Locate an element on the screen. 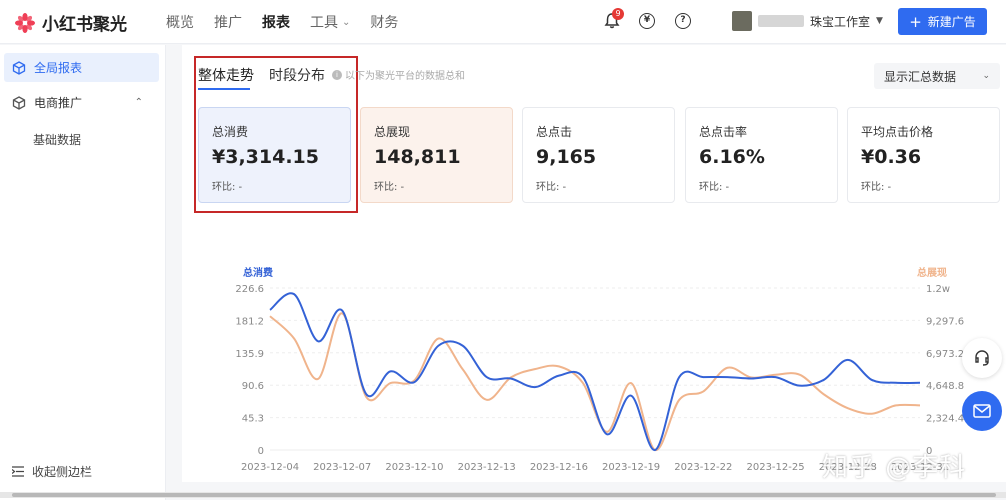 This screenshot has height=500, width=1006. y-left-tick-label: 181.2 is located at coordinates (249, 321).